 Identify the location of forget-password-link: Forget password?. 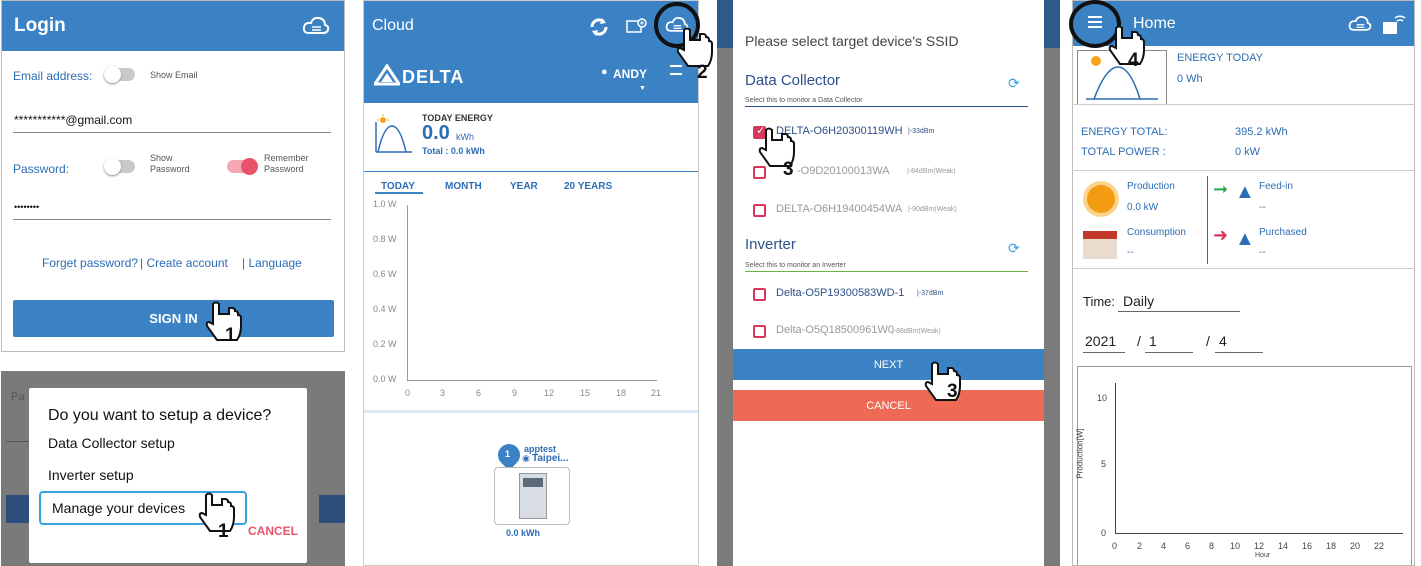
(90, 263).